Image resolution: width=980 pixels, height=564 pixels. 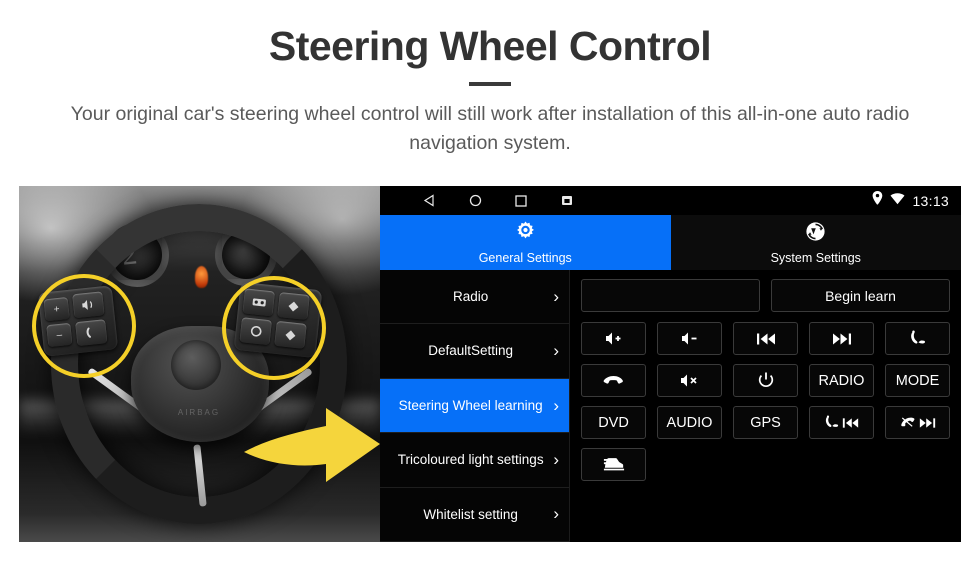 What do you see at coordinates (910, 200) in the screenshot?
I see `status-indicators: 13:13` at bounding box center [910, 200].